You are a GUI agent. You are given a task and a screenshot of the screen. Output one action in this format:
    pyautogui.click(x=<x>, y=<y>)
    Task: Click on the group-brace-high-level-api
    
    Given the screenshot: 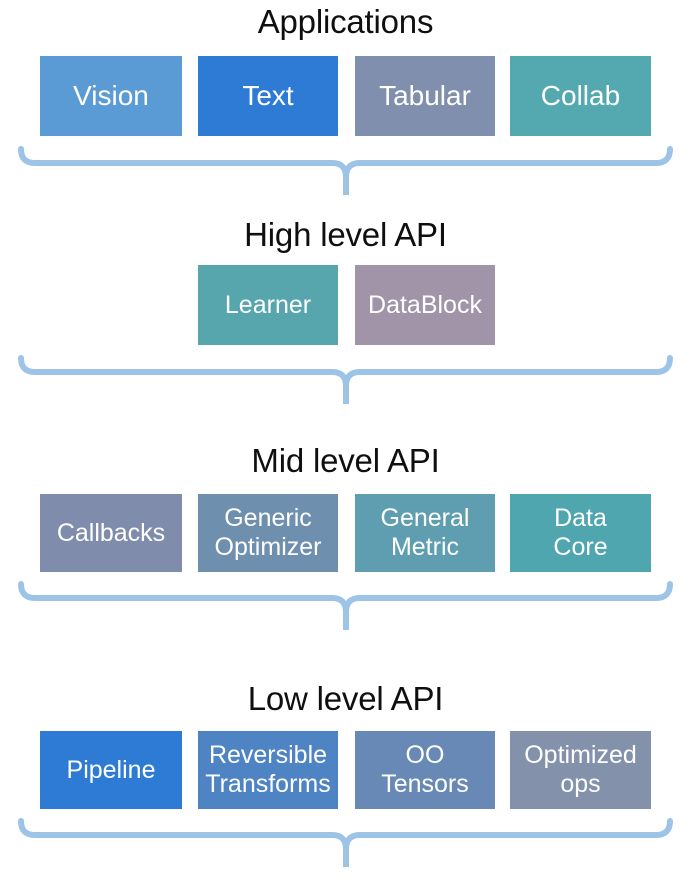 What is the action you would take?
    pyautogui.click(x=345, y=380)
    